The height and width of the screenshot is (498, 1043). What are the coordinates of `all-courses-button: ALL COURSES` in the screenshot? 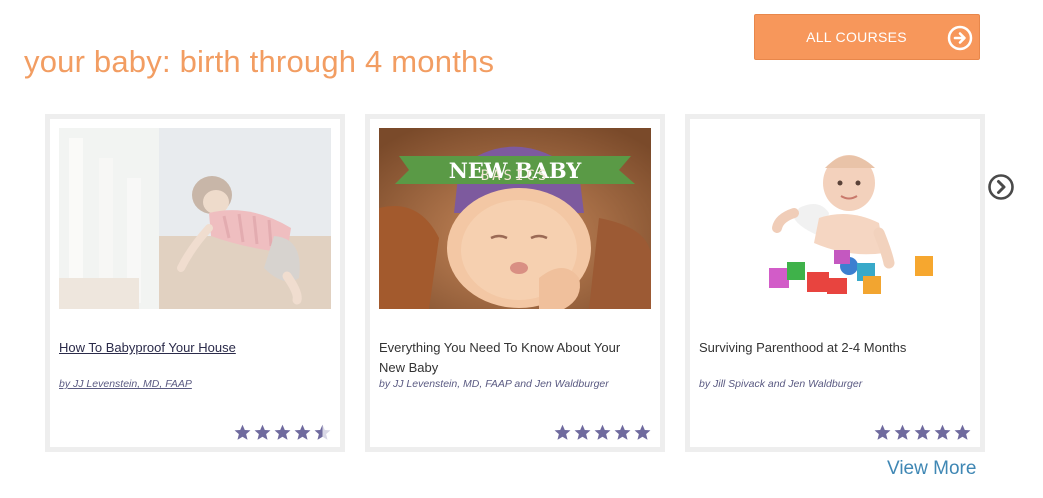 It's located at (867, 37).